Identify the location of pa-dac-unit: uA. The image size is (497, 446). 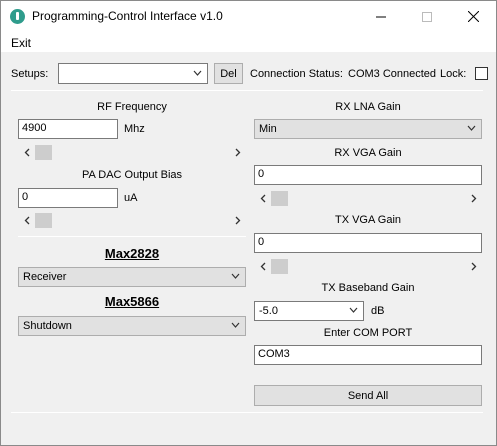
(131, 198).